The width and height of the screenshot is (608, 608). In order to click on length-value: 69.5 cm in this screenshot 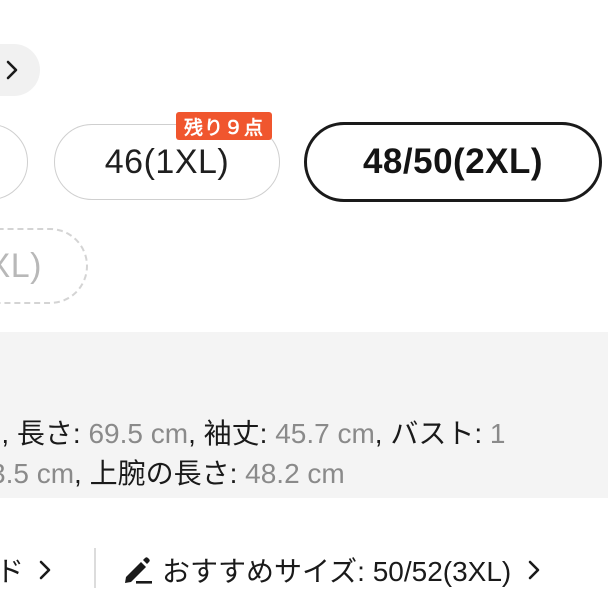, I will do `click(138, 433)`.